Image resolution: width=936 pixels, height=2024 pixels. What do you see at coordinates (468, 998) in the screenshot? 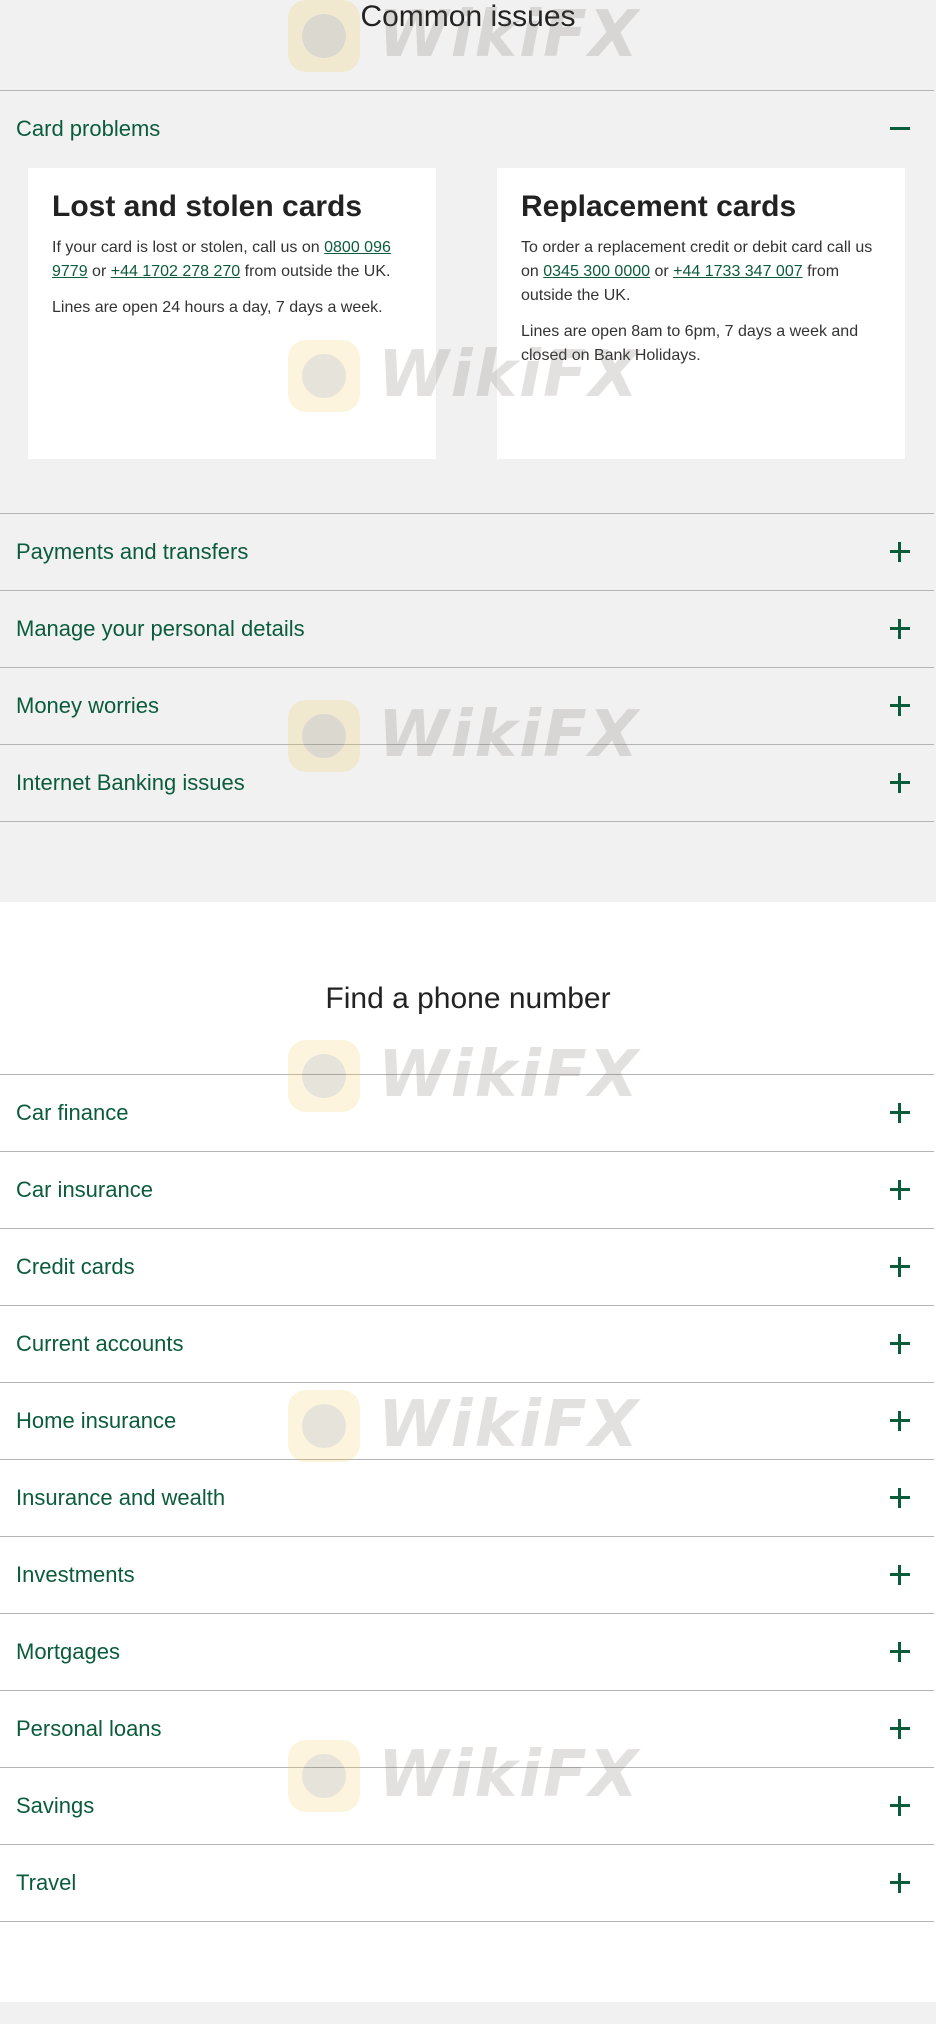
I see `find-phone-title: Find a phone number` at bounding box center [468, 998].